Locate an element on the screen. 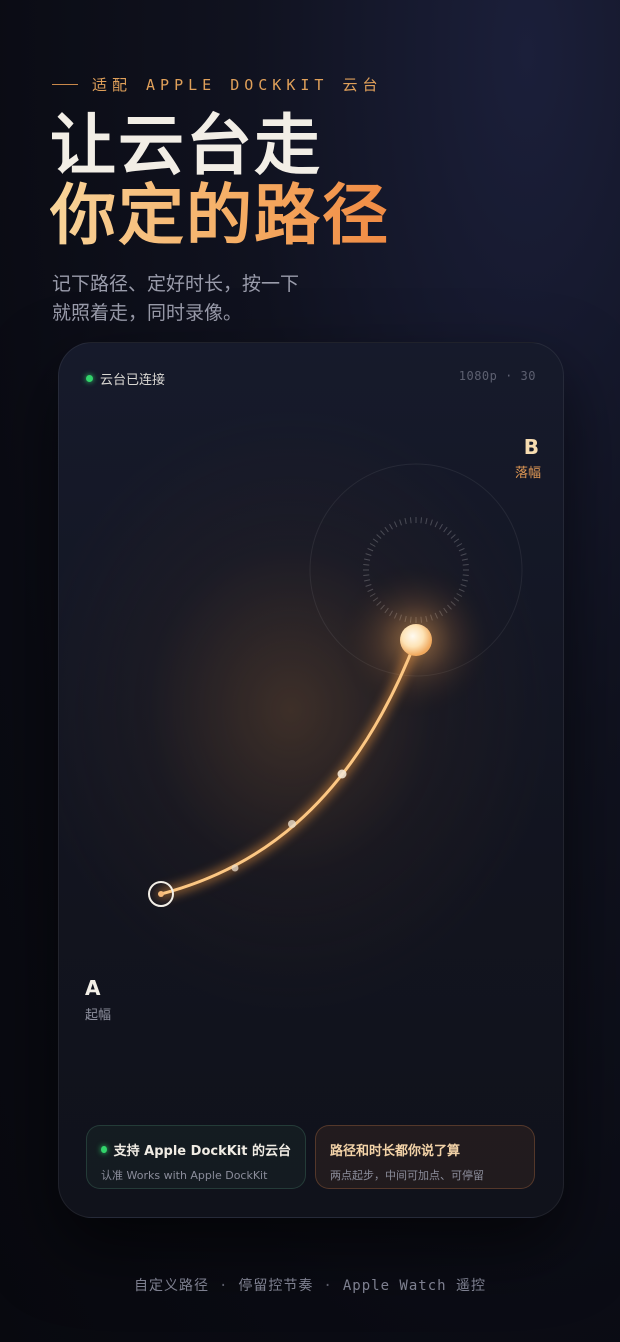 Image resolution: width=620 pixels, height=1342 pixels. eyebrow: 适配 APPLE DOCKKIT 云台 is located at coordinates (217, 84).